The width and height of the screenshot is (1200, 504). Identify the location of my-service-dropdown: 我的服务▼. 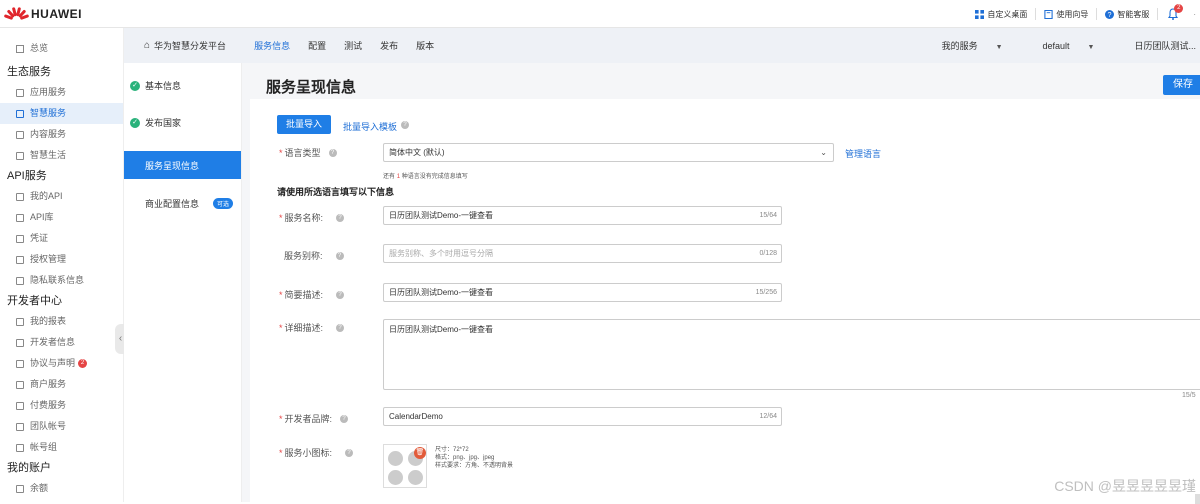
(972, 45).